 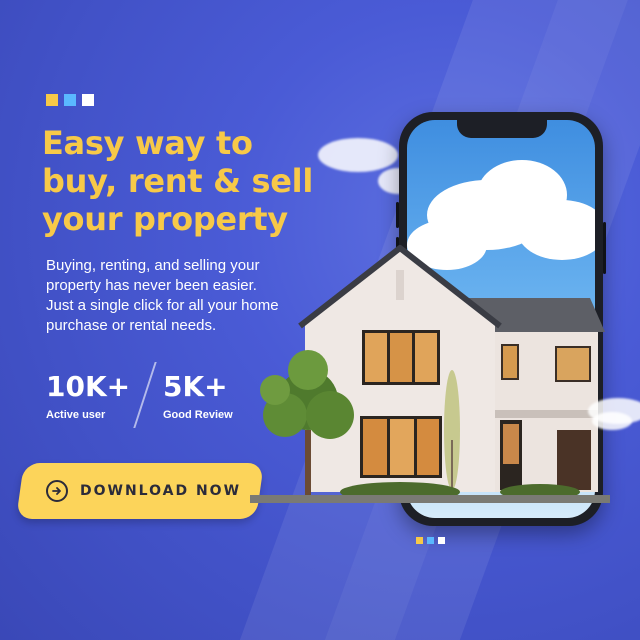 I want to click on headline-line: Easy way to, so click(x=147, y=143).